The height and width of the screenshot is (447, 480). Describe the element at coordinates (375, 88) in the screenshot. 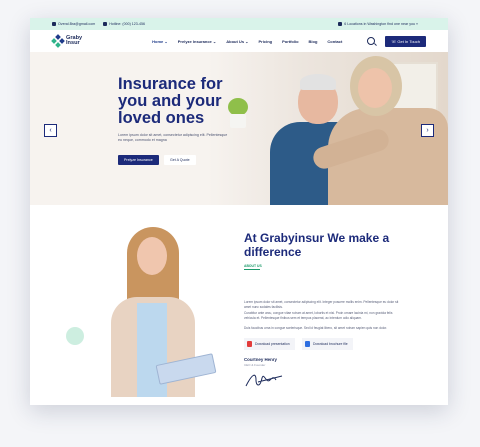

I see `woman-face` at that location.